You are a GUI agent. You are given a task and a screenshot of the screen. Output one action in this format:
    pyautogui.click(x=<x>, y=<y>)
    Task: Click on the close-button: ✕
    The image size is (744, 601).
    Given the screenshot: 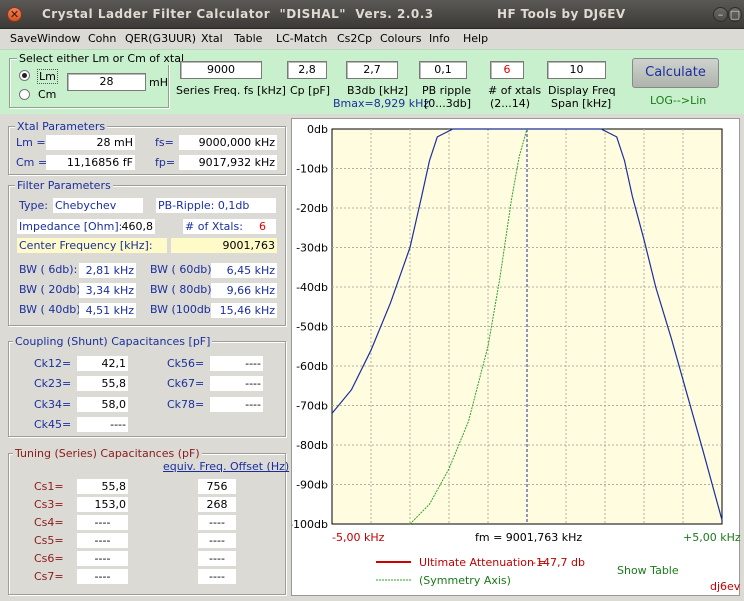 What is the action you would take?
    pyautogui.click(x=14, y=14)
    